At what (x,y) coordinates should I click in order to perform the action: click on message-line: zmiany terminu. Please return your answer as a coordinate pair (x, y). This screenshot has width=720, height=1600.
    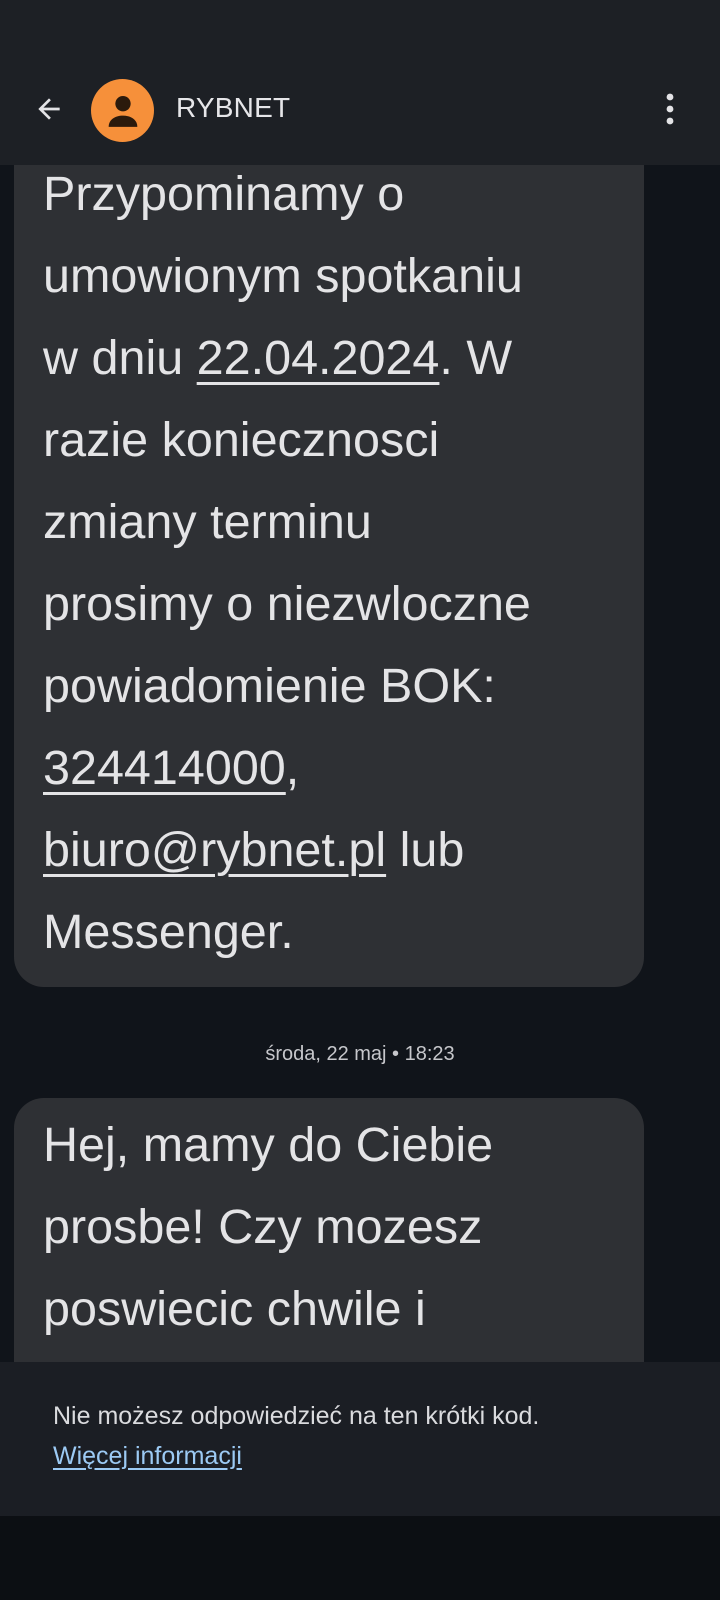
    Looking at the image, I should click on (329, 522).